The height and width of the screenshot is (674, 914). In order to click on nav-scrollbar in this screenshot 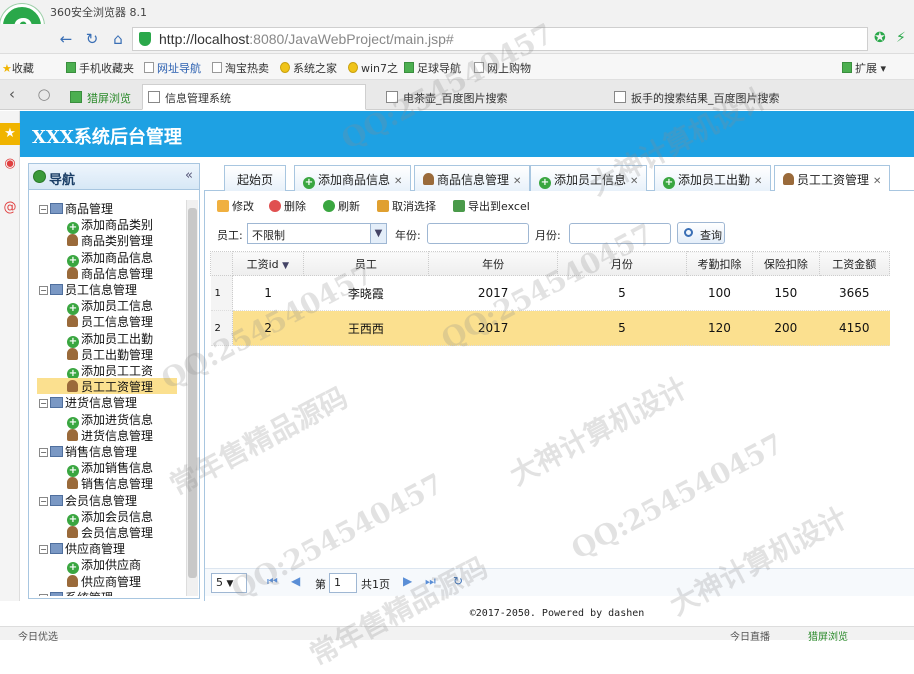, I will do `click(192, 398)`.